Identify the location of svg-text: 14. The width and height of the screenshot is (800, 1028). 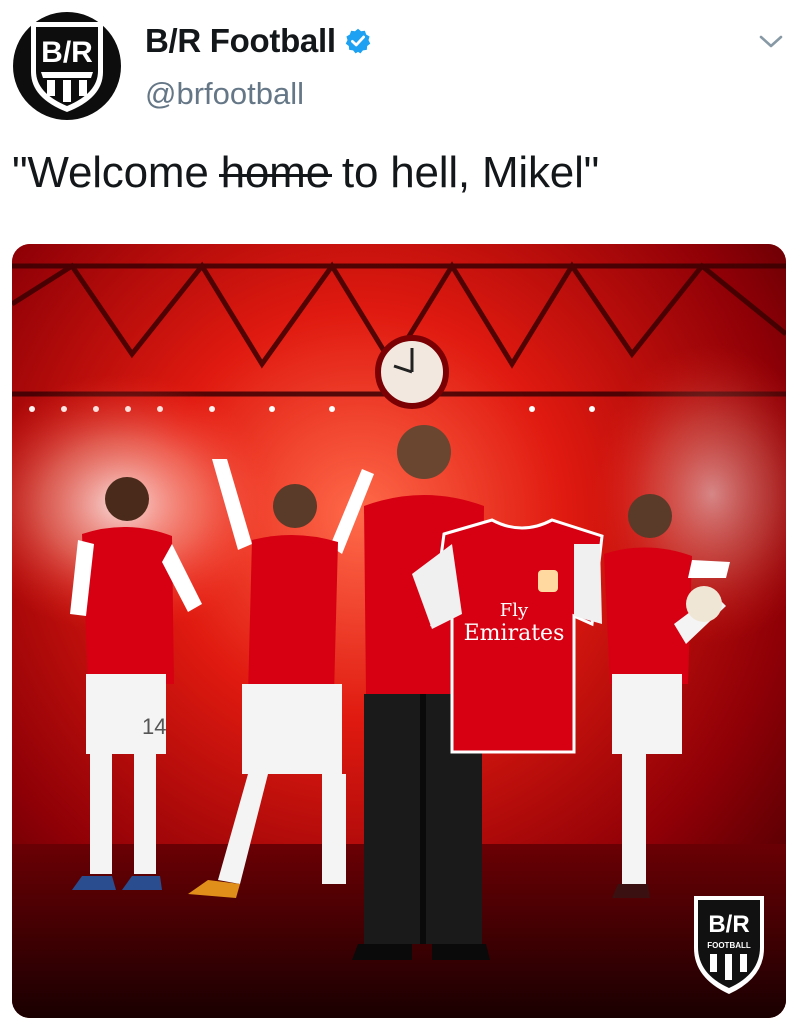
(154, 726).